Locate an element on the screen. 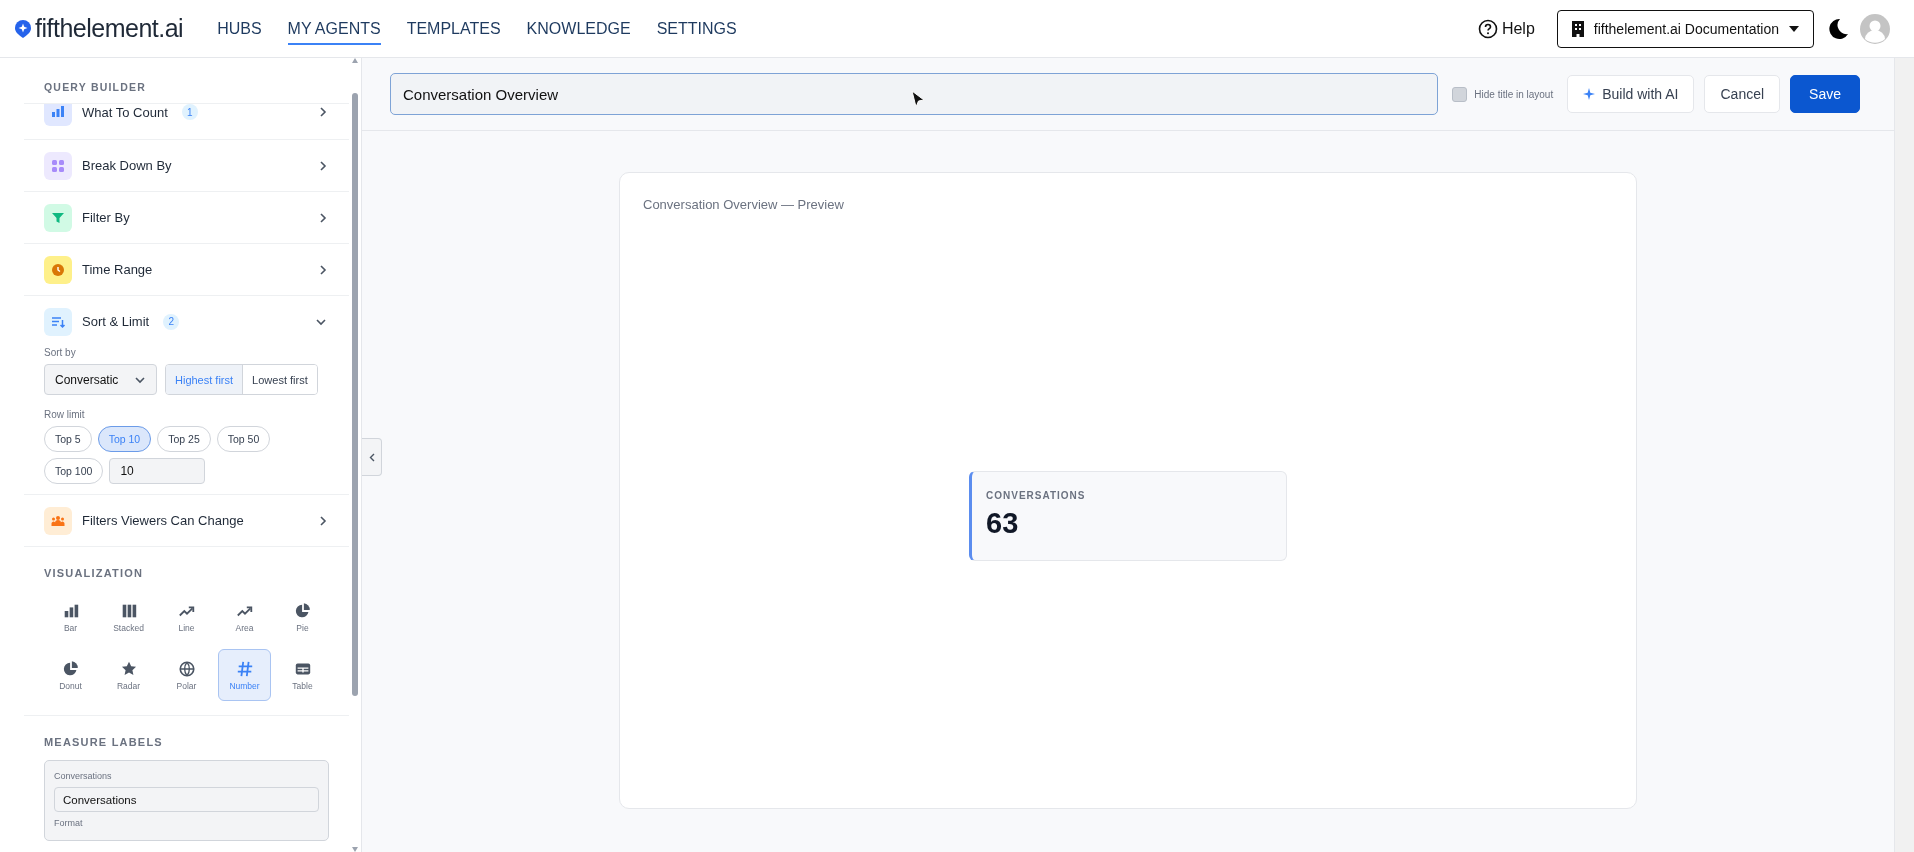  chart-type-option: Table is located at coordinates (302, 675).